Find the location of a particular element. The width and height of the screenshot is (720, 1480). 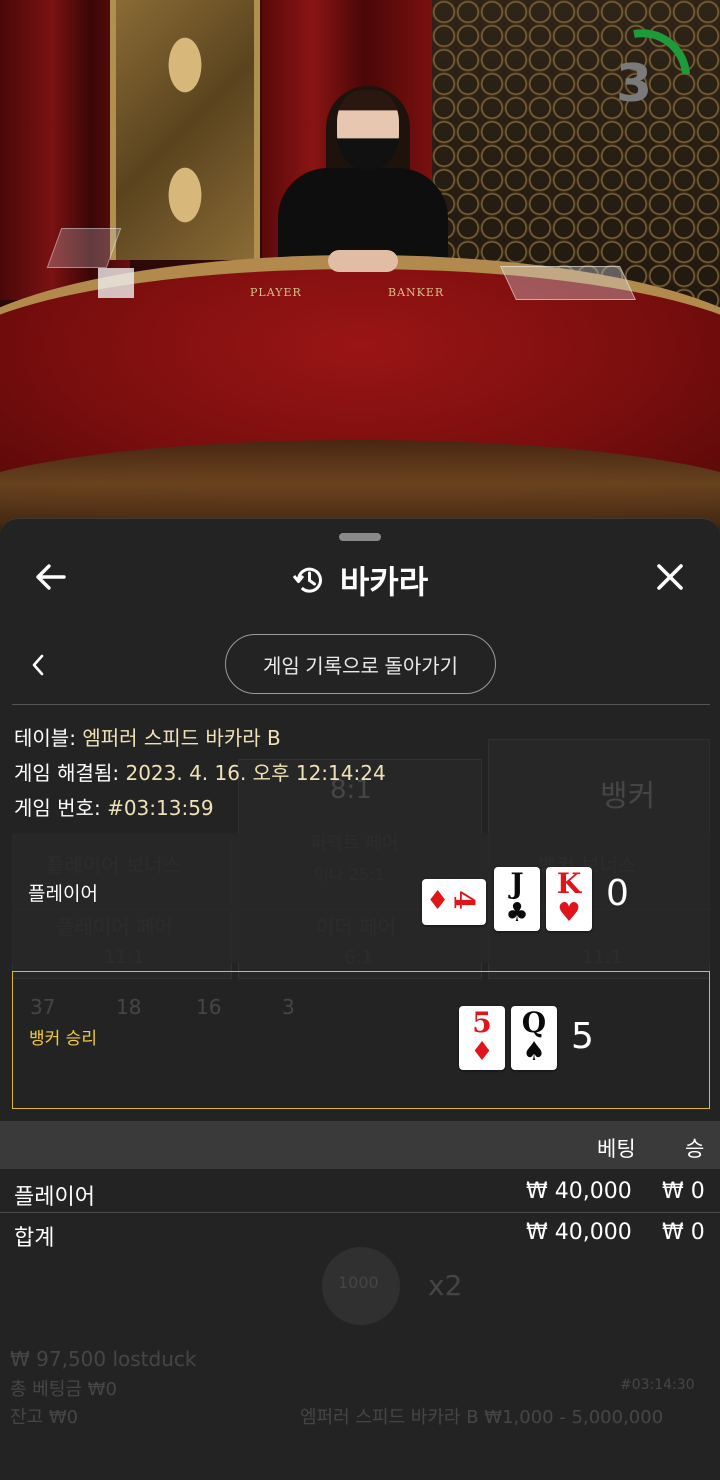

bet-row-amount: ₩ 40,000 is located at coordinates (579, 1191).